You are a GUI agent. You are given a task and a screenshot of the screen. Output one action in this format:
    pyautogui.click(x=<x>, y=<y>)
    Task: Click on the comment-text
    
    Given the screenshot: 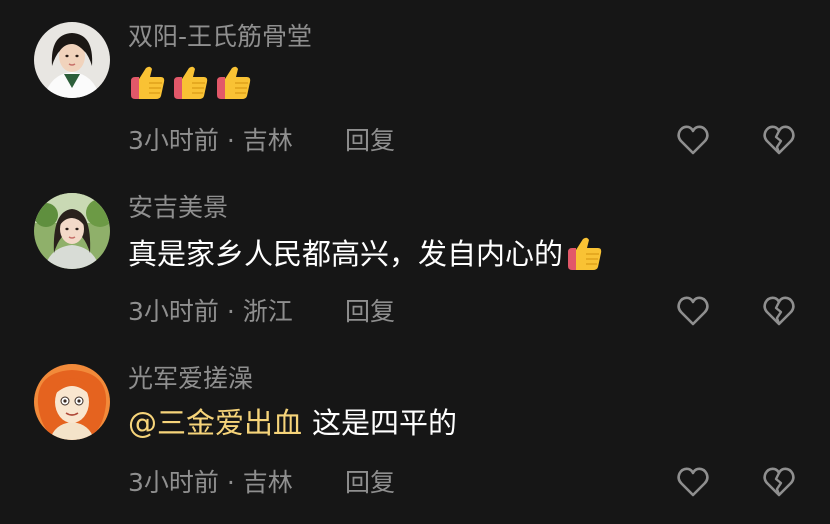 What is the action you would take?
    pyautogui.click(x=192, y=83)
    